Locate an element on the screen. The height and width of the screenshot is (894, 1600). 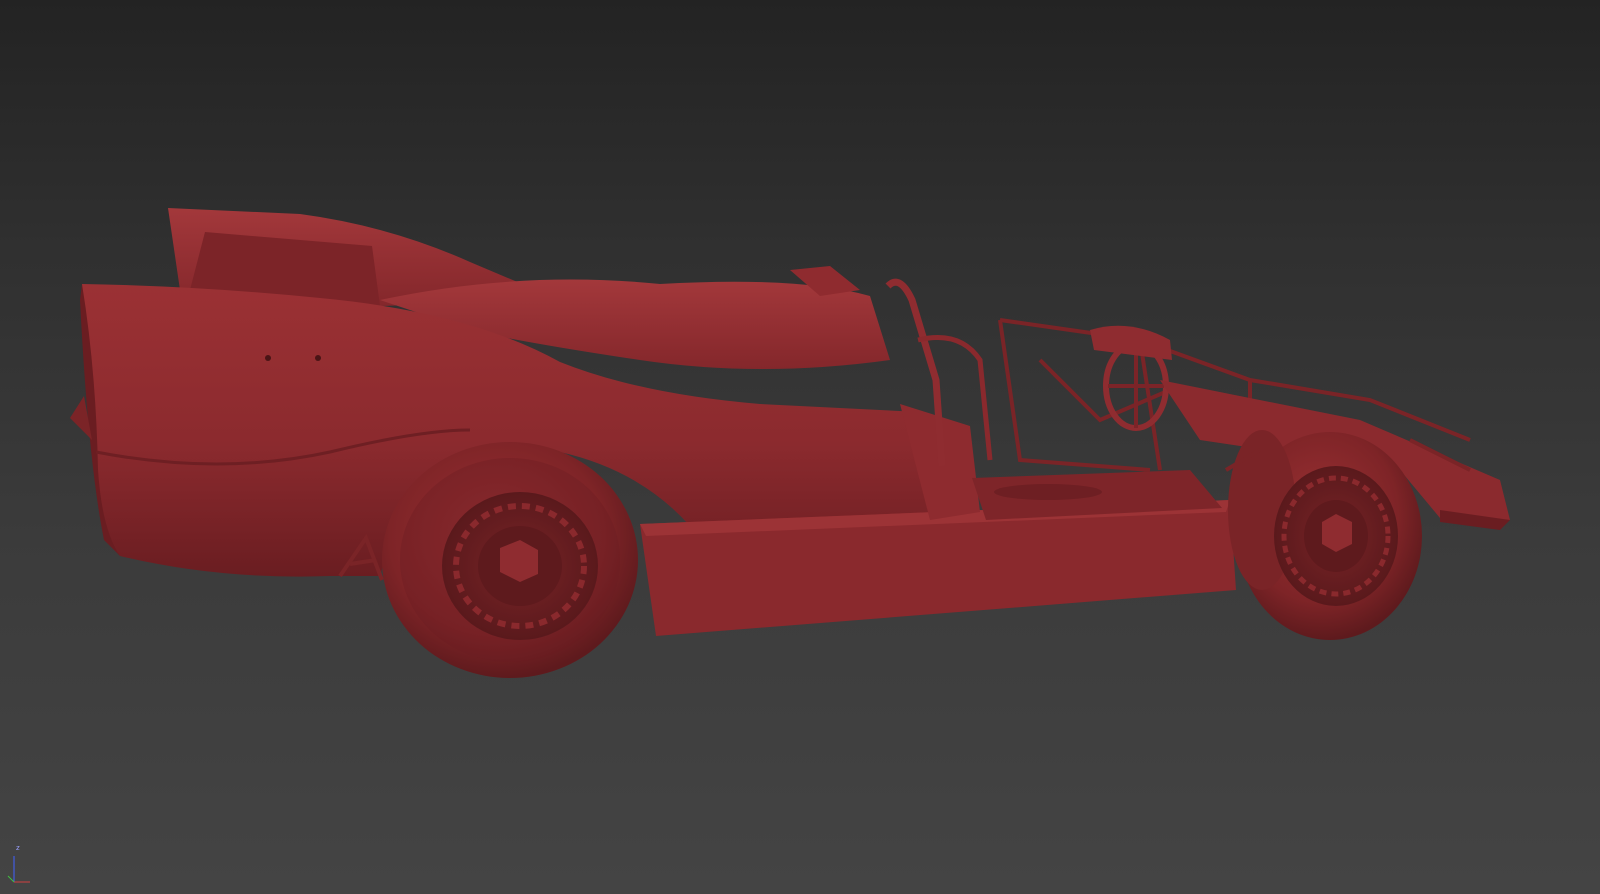
axis-gizmo: z is located at coordinates (20, 864).